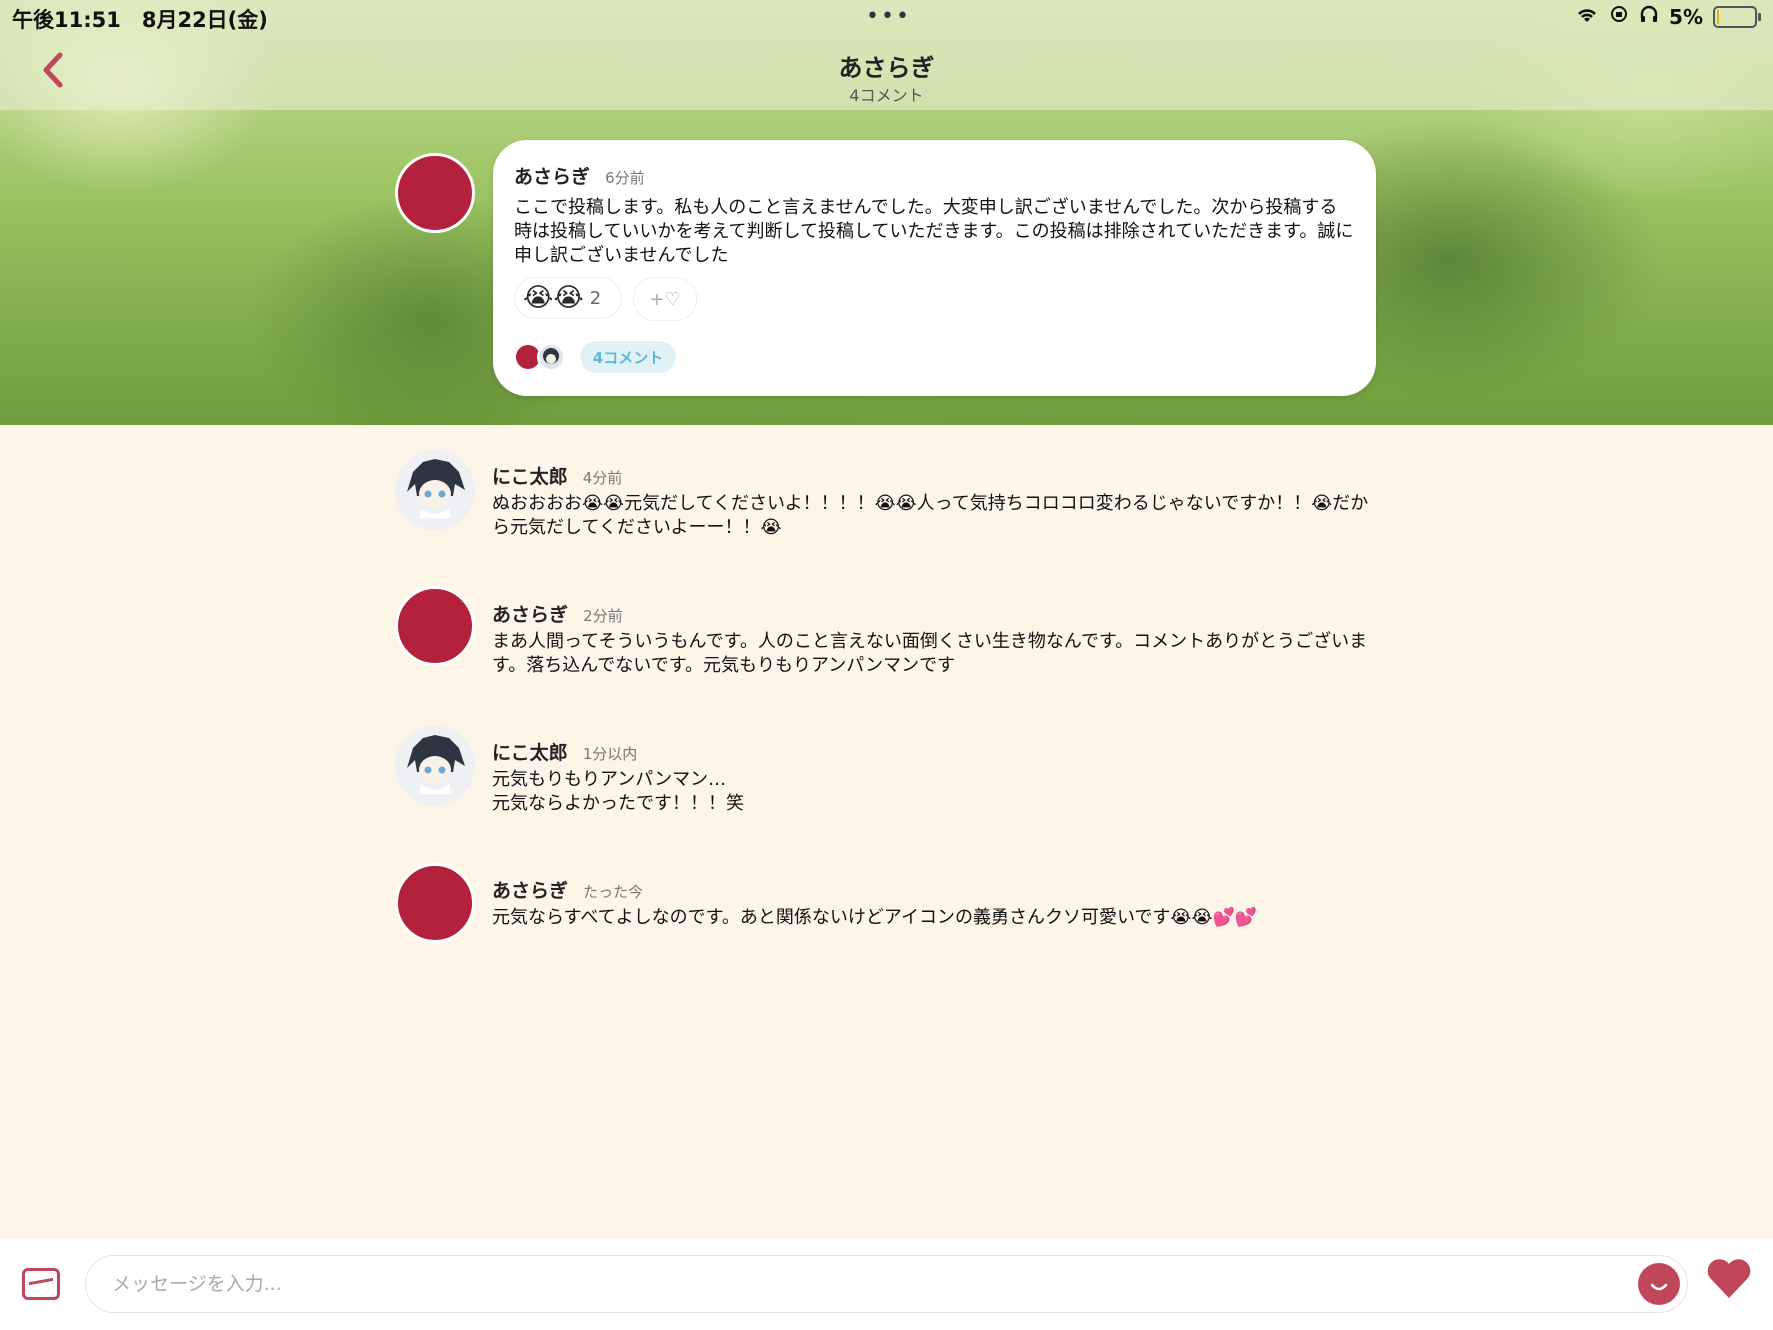 This screenshot has height=1330, width=1773. I want to click on like-button, so click(1729, 1281).